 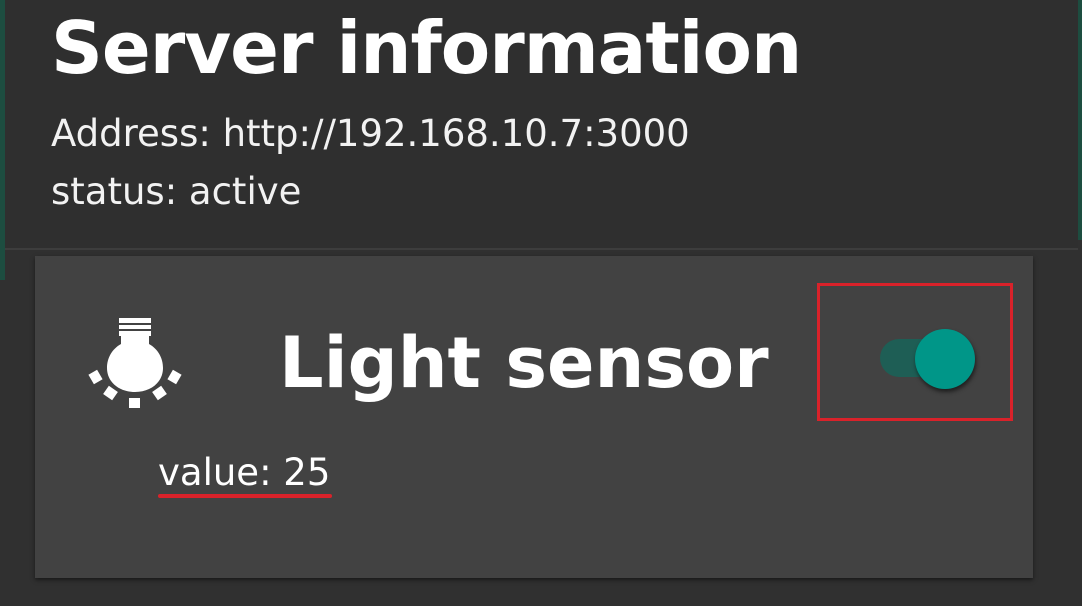 I want to click on light-bulb-icon, so click(x=135, y=363).